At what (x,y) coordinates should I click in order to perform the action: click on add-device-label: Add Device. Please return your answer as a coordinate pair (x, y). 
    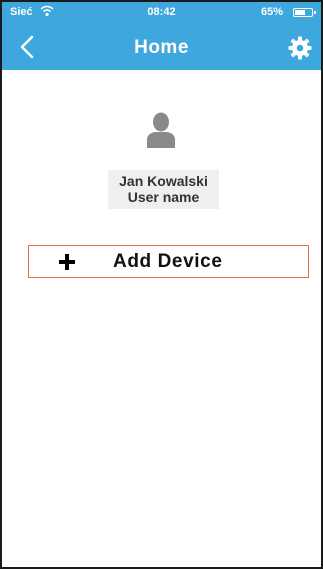
    Looking at the image, I should click on (168, 261).